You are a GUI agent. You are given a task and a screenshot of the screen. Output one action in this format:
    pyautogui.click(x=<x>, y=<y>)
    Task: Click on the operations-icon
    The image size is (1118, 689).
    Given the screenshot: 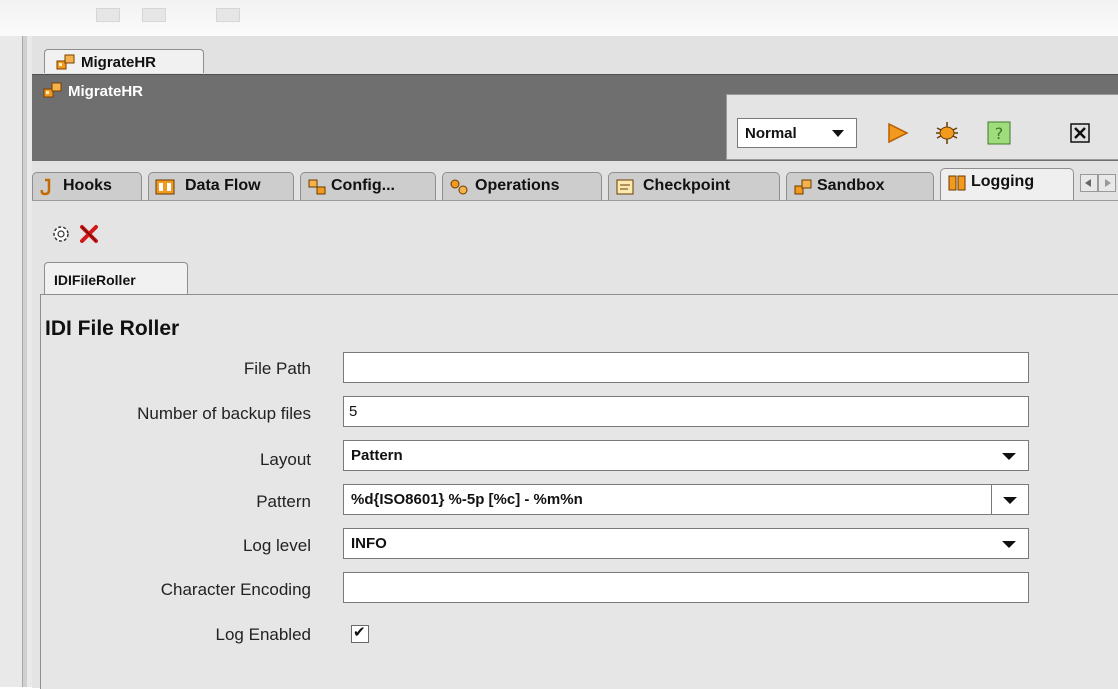 What is the action you would take?
    pyautogui.click(x=459, y=187)
    